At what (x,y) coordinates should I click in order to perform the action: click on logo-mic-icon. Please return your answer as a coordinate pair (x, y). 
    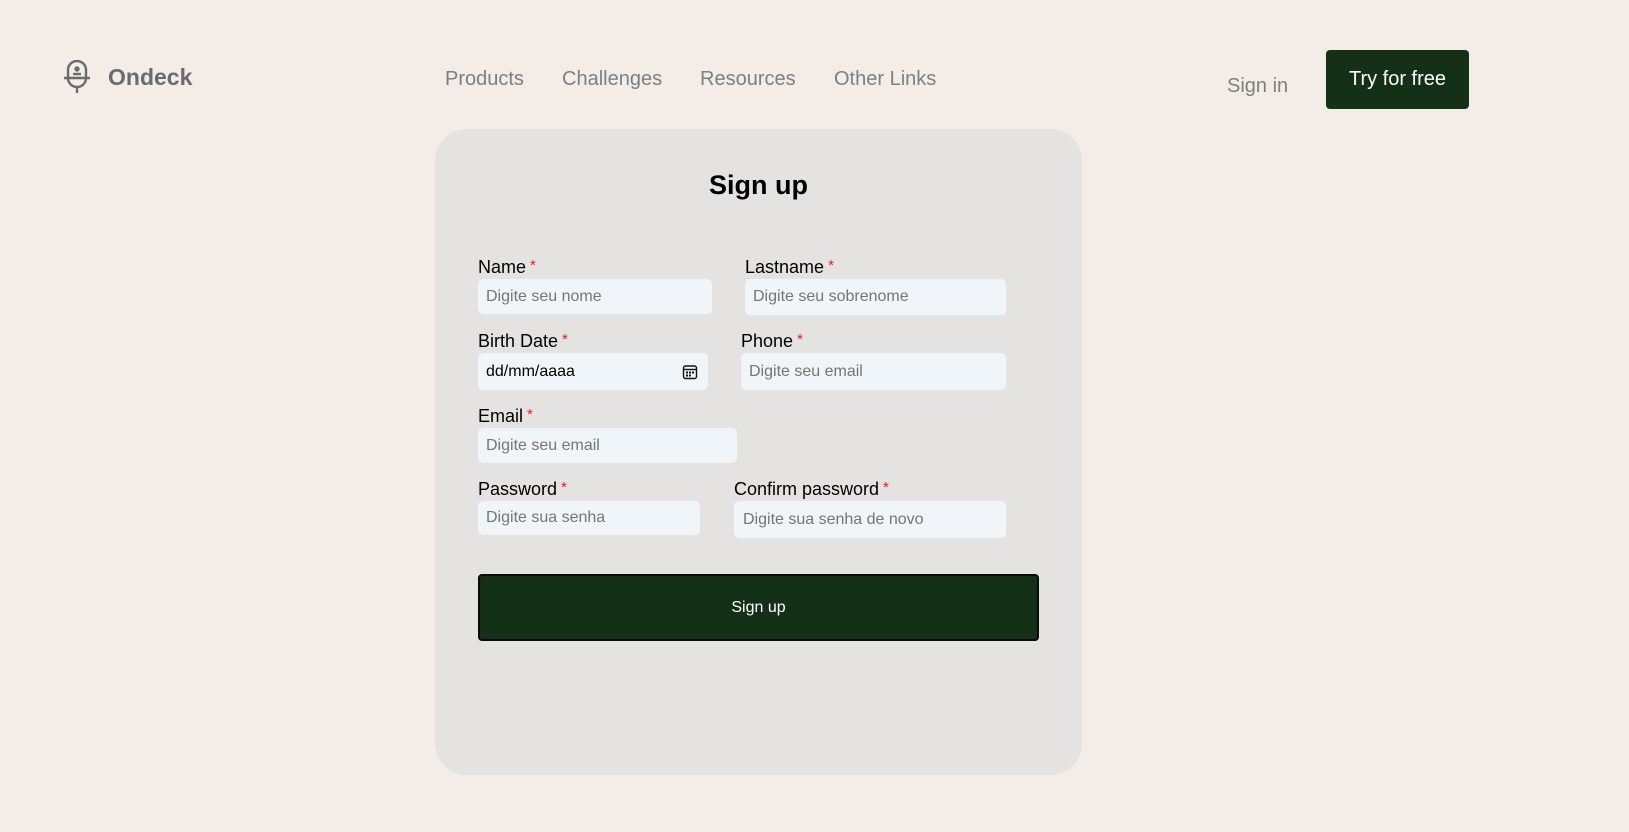
    Looking at the image, I should click on (77, 76).